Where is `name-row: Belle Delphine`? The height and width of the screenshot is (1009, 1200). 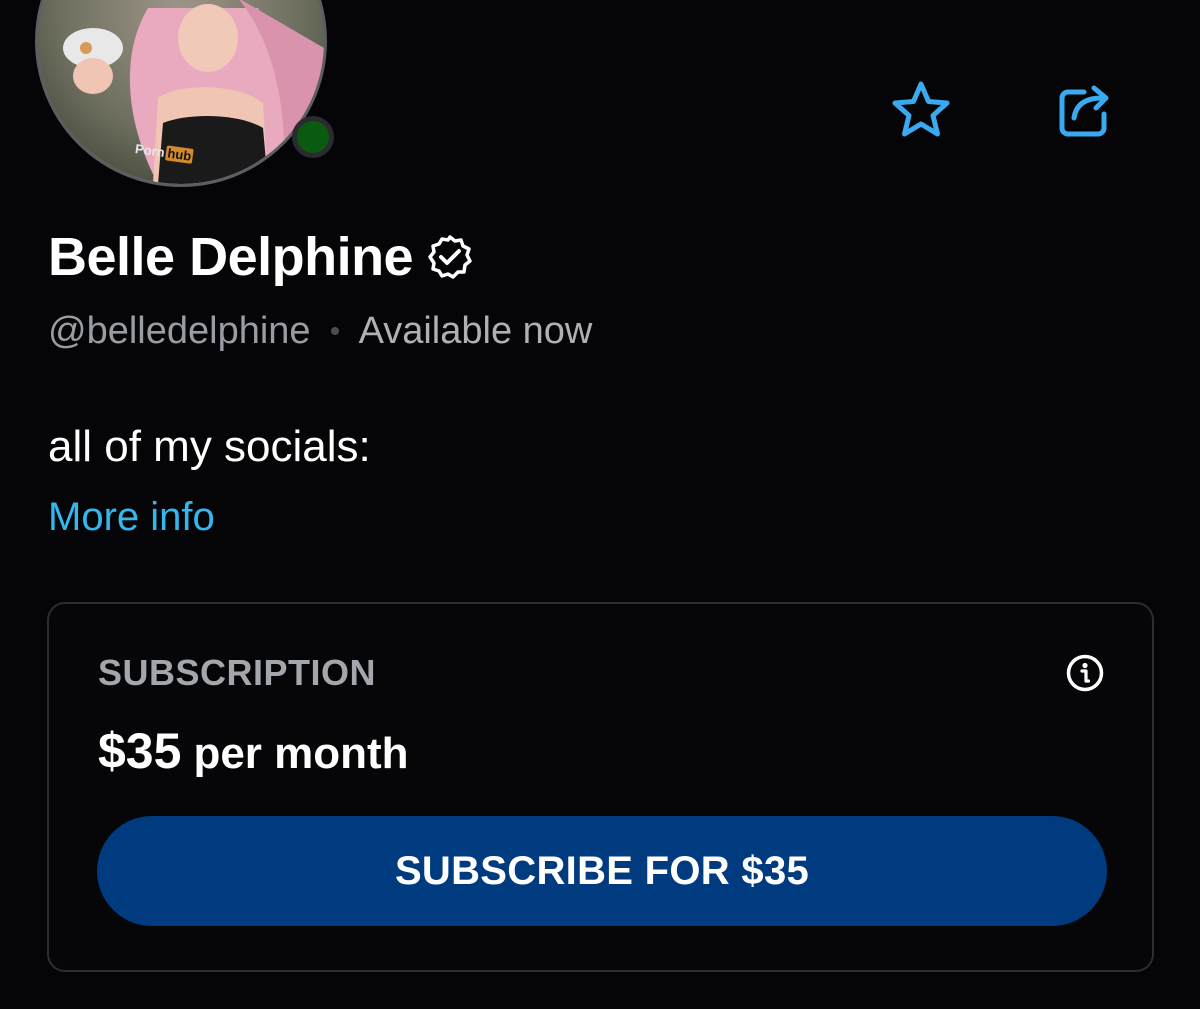 name-row: Belle Delphine is located at coordinates (260, 257).